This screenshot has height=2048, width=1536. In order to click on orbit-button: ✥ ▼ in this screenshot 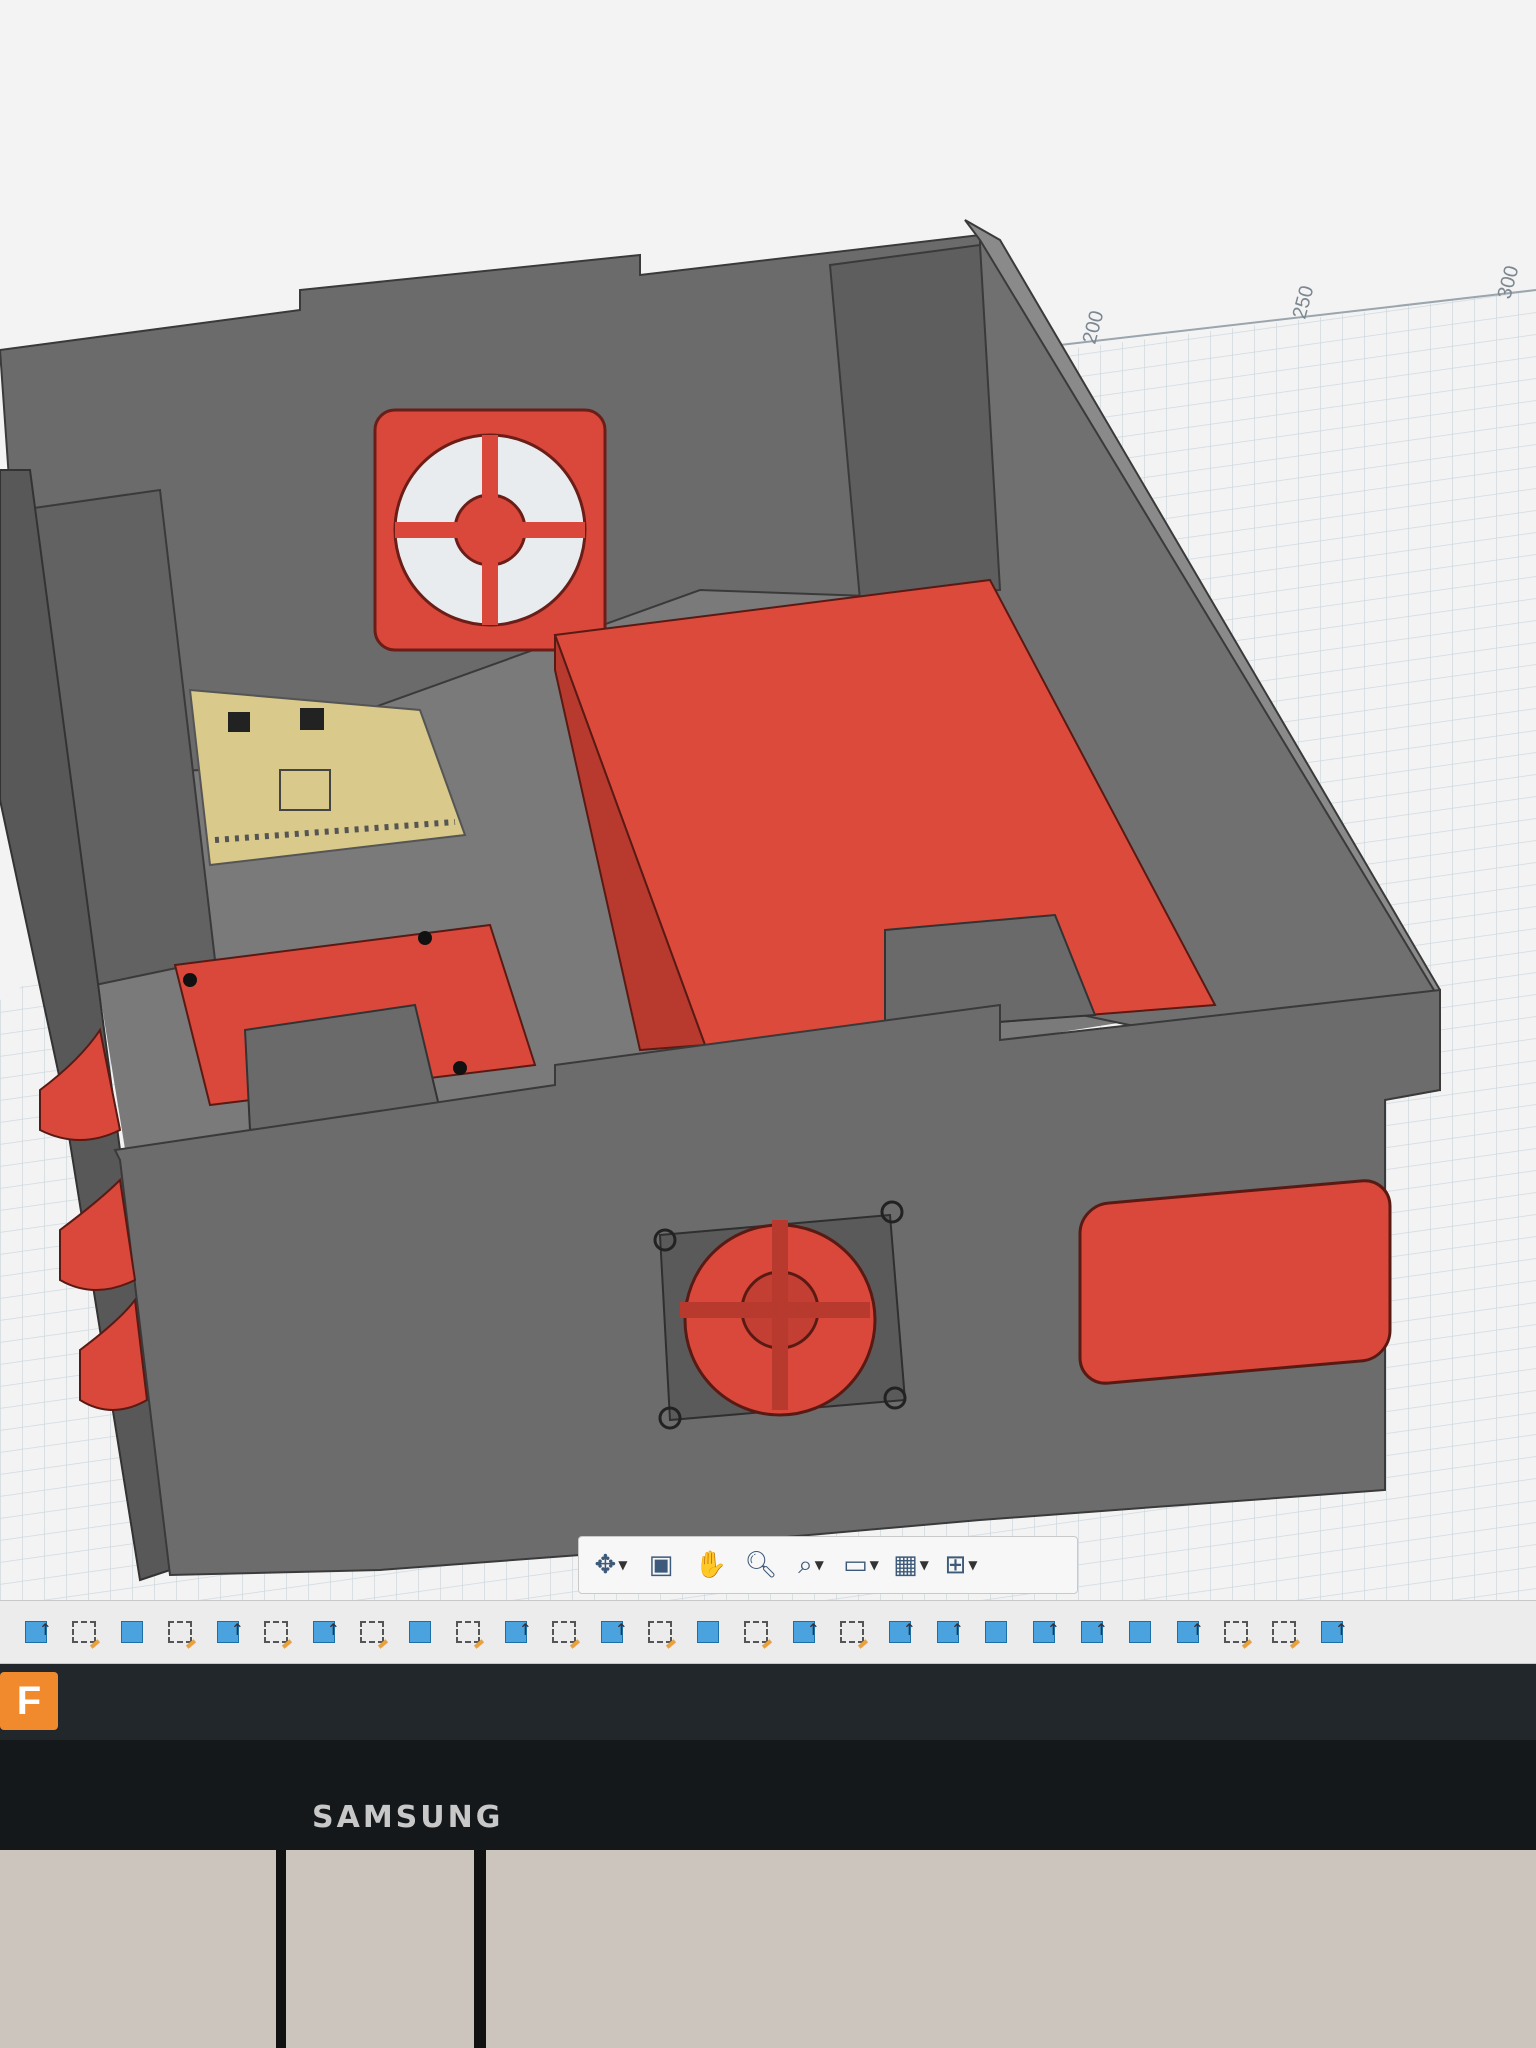, I will do `click(611, 1565)`.